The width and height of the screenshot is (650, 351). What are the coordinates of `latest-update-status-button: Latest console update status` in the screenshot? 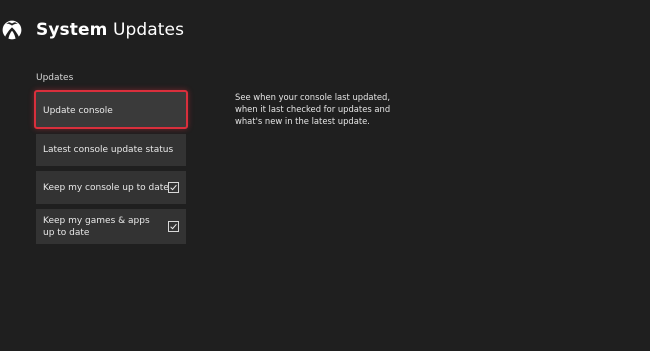 It's located at (111, 150).